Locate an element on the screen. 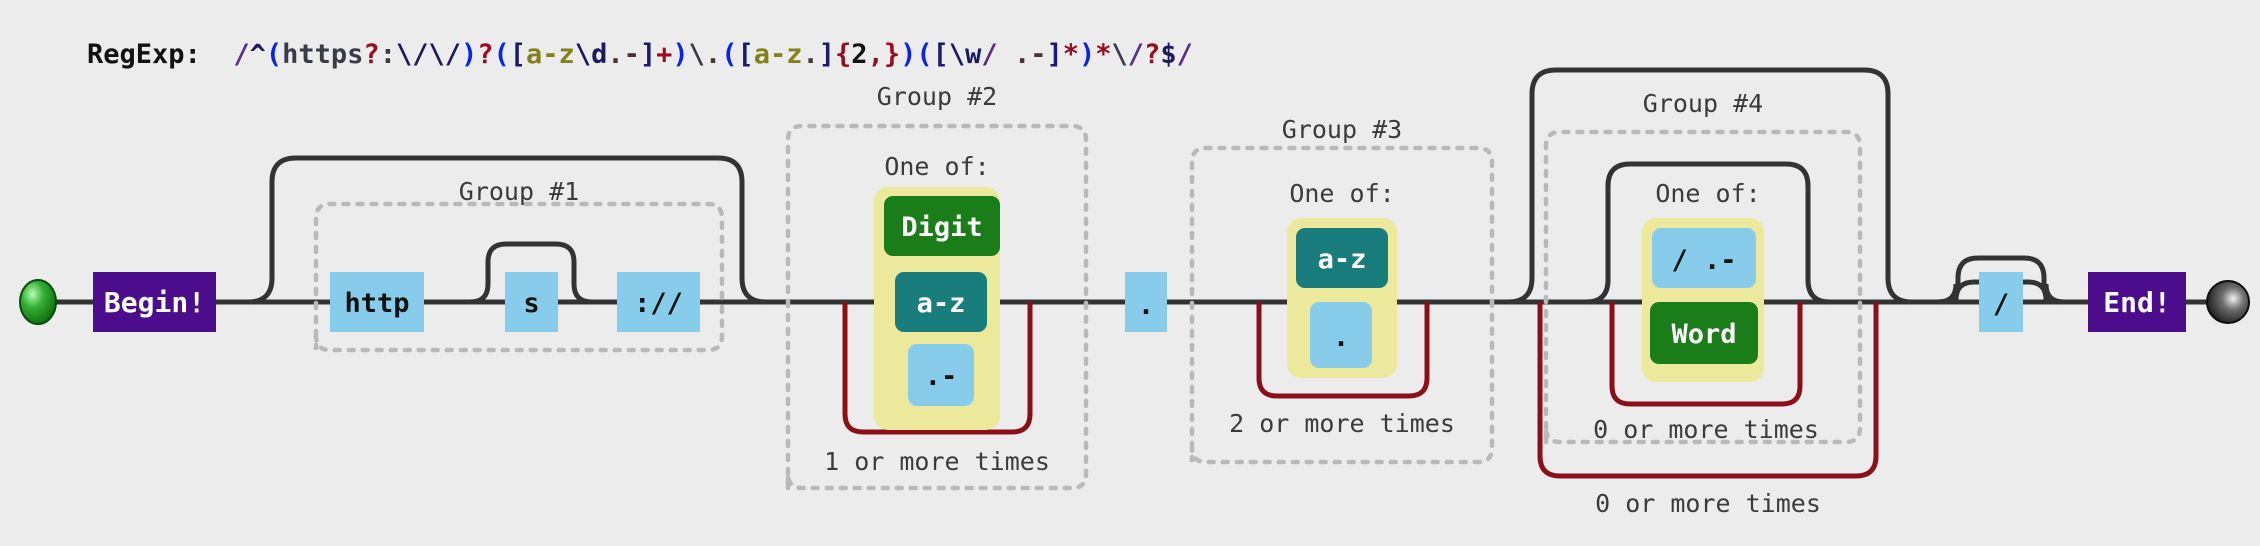 The height and width of the screenshot is (546, 2260). group2-one-of-label: One of: is located at coordinates (936, 166).